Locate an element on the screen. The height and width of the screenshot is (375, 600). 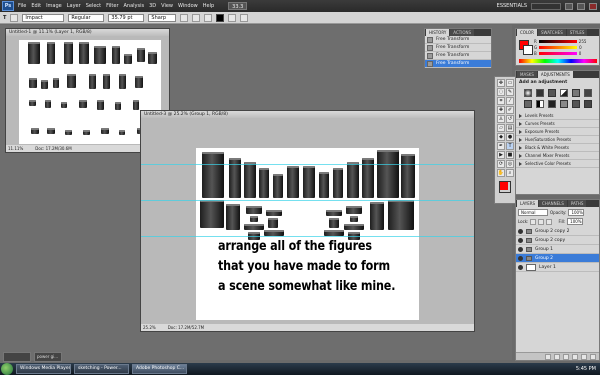
blue-slider is located at coordinates (557, 53).